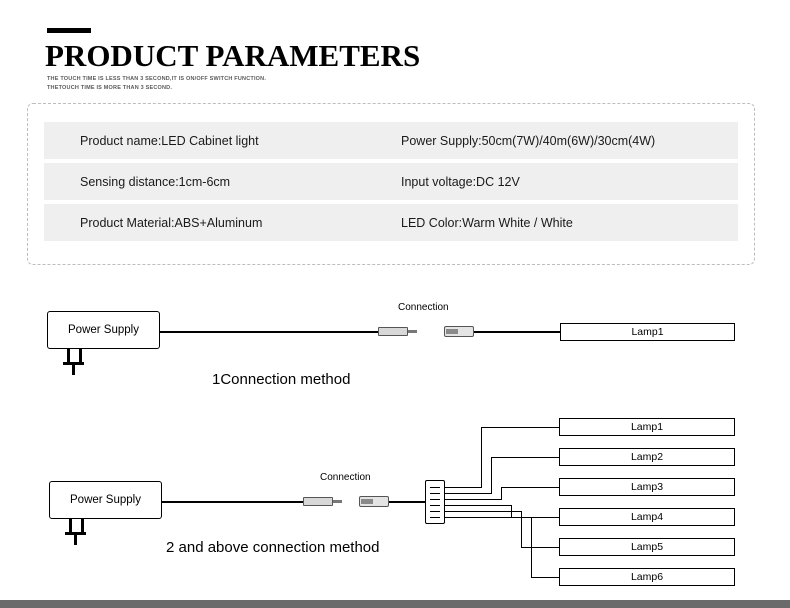 This screenshot has height=608, width=790. I want to click on branch-wire-6-v, so click(532, 547).